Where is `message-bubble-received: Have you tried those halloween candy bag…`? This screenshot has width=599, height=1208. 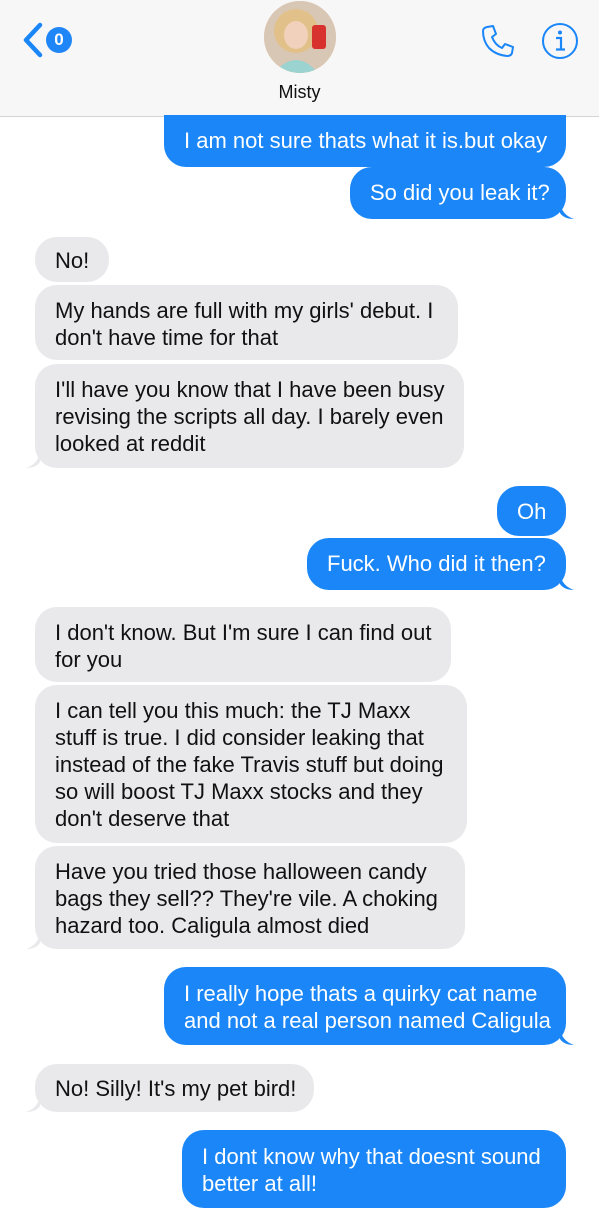 message-bubble-received: Have you tried those halloween candy bag… is located at coordinates (250, 897).